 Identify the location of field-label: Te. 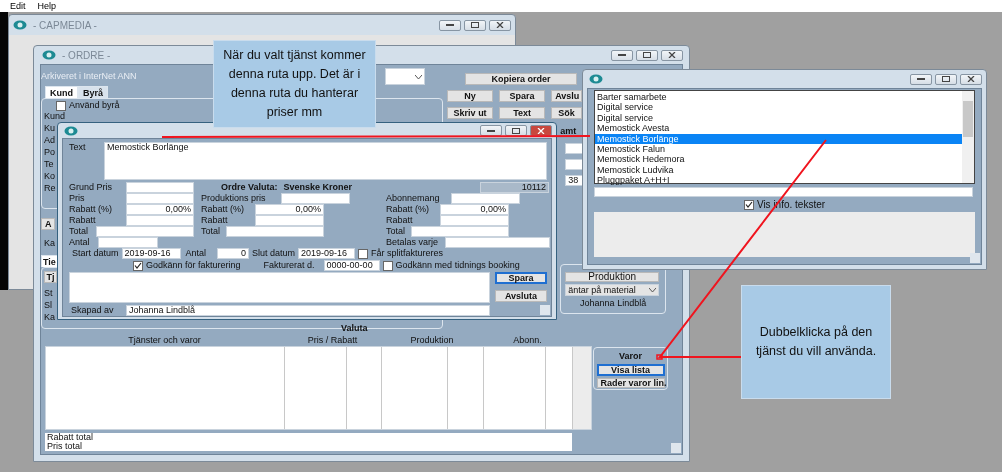
(49, 164).